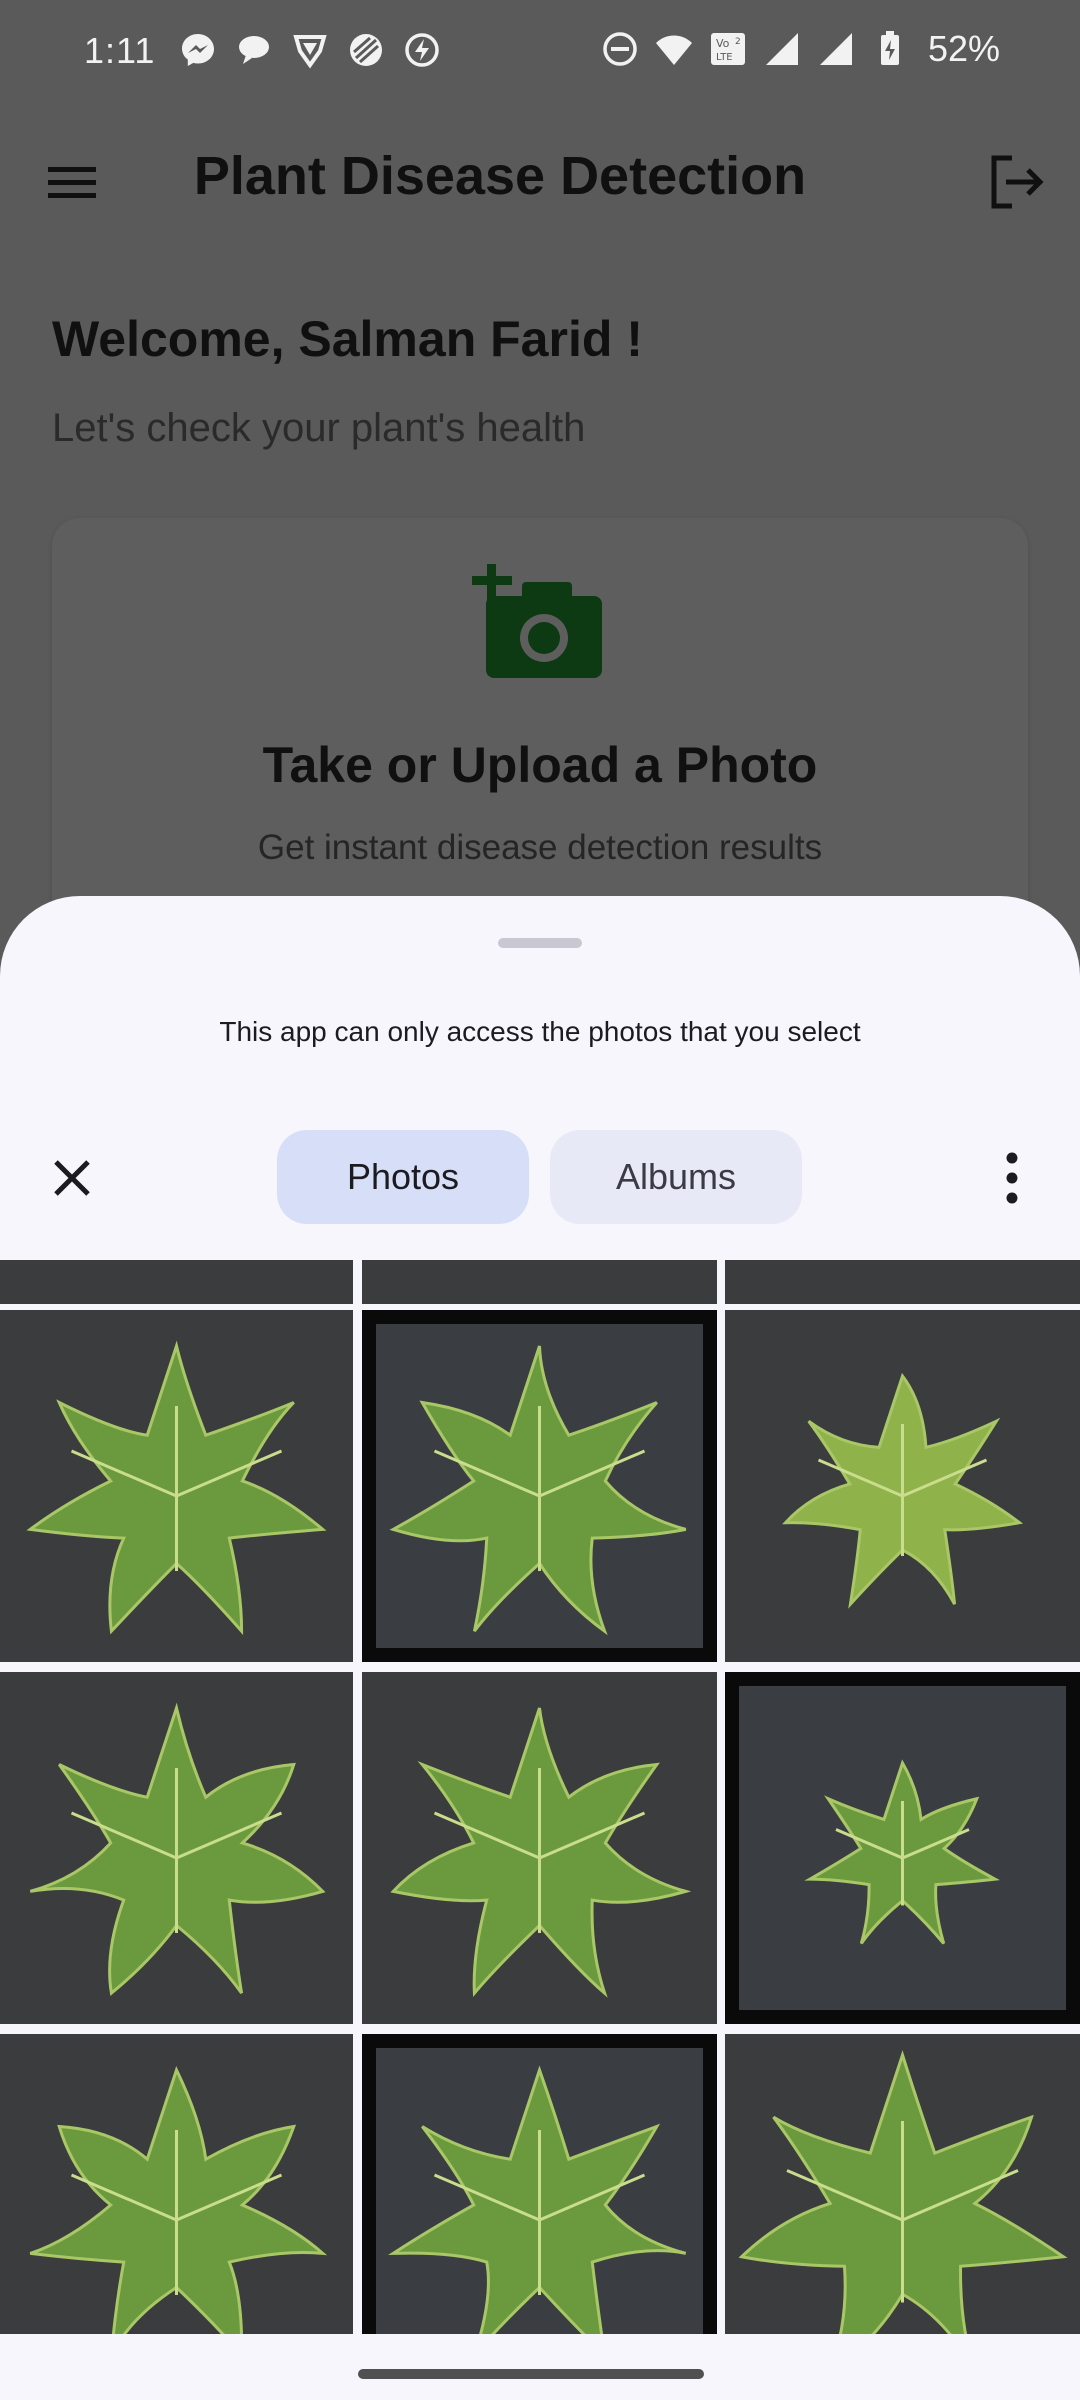 This screenshot has height=2400, width=1080. I want to click on messenger-icon, so click(198, 50).